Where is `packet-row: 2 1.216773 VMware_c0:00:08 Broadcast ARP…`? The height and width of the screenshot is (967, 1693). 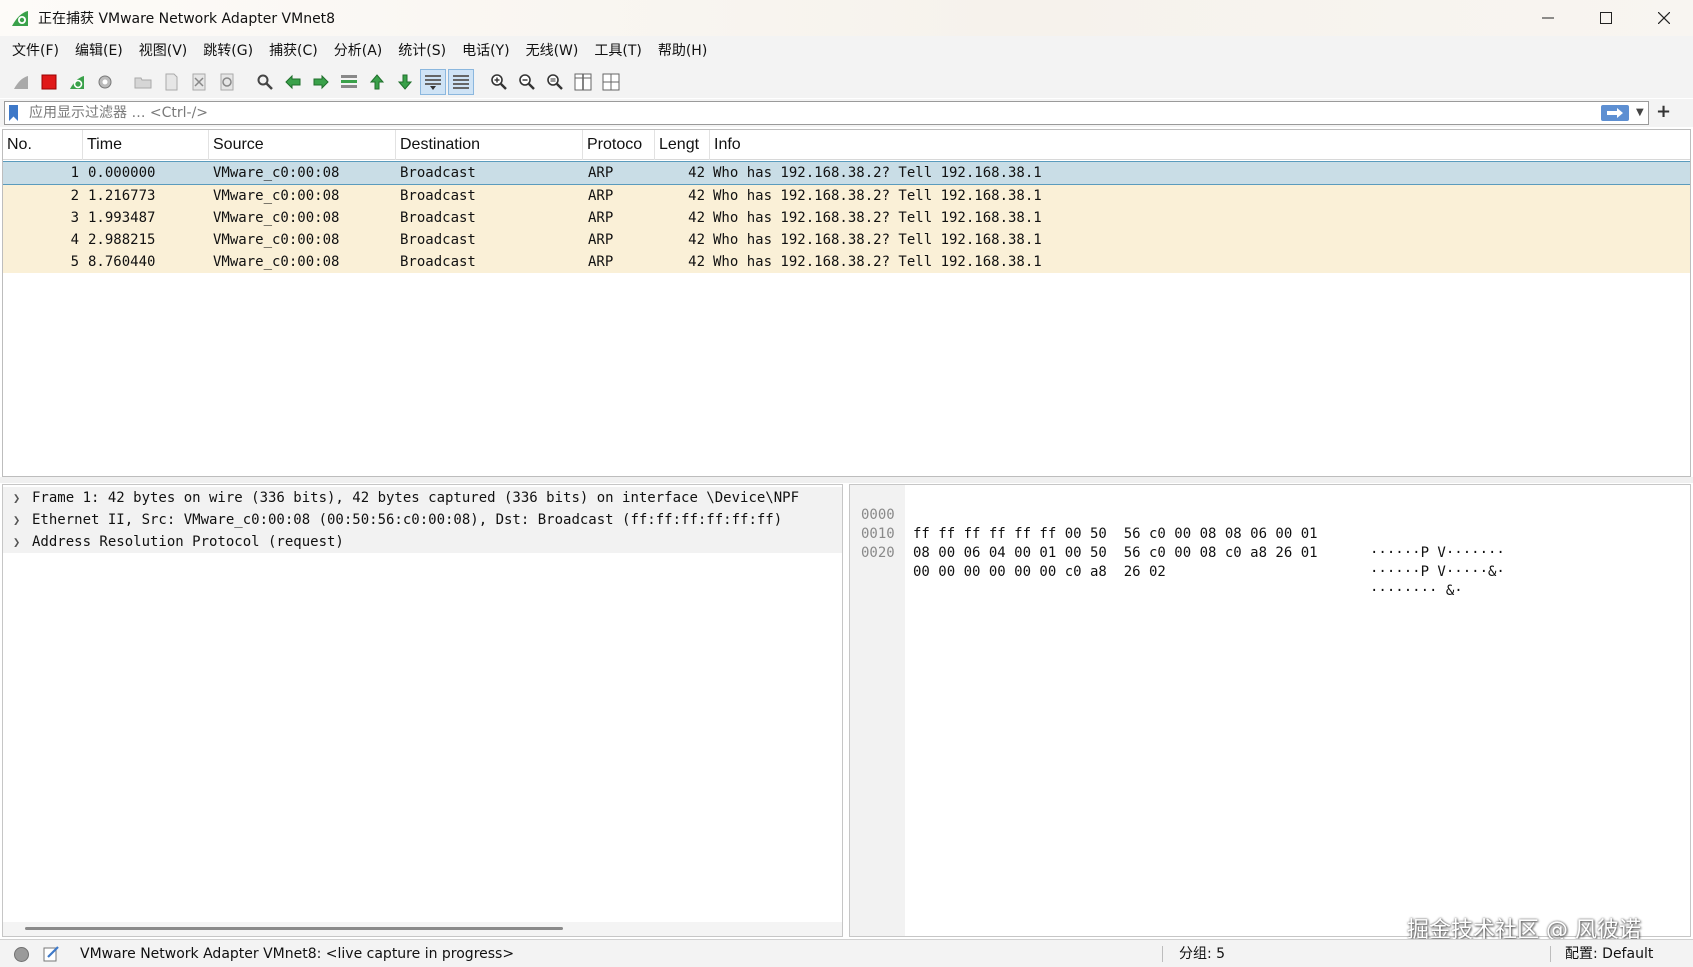 packet-row: 2 1.216773 VMware_c0:00:08 Broadcast ARP… is located at coordinates (846, 196).